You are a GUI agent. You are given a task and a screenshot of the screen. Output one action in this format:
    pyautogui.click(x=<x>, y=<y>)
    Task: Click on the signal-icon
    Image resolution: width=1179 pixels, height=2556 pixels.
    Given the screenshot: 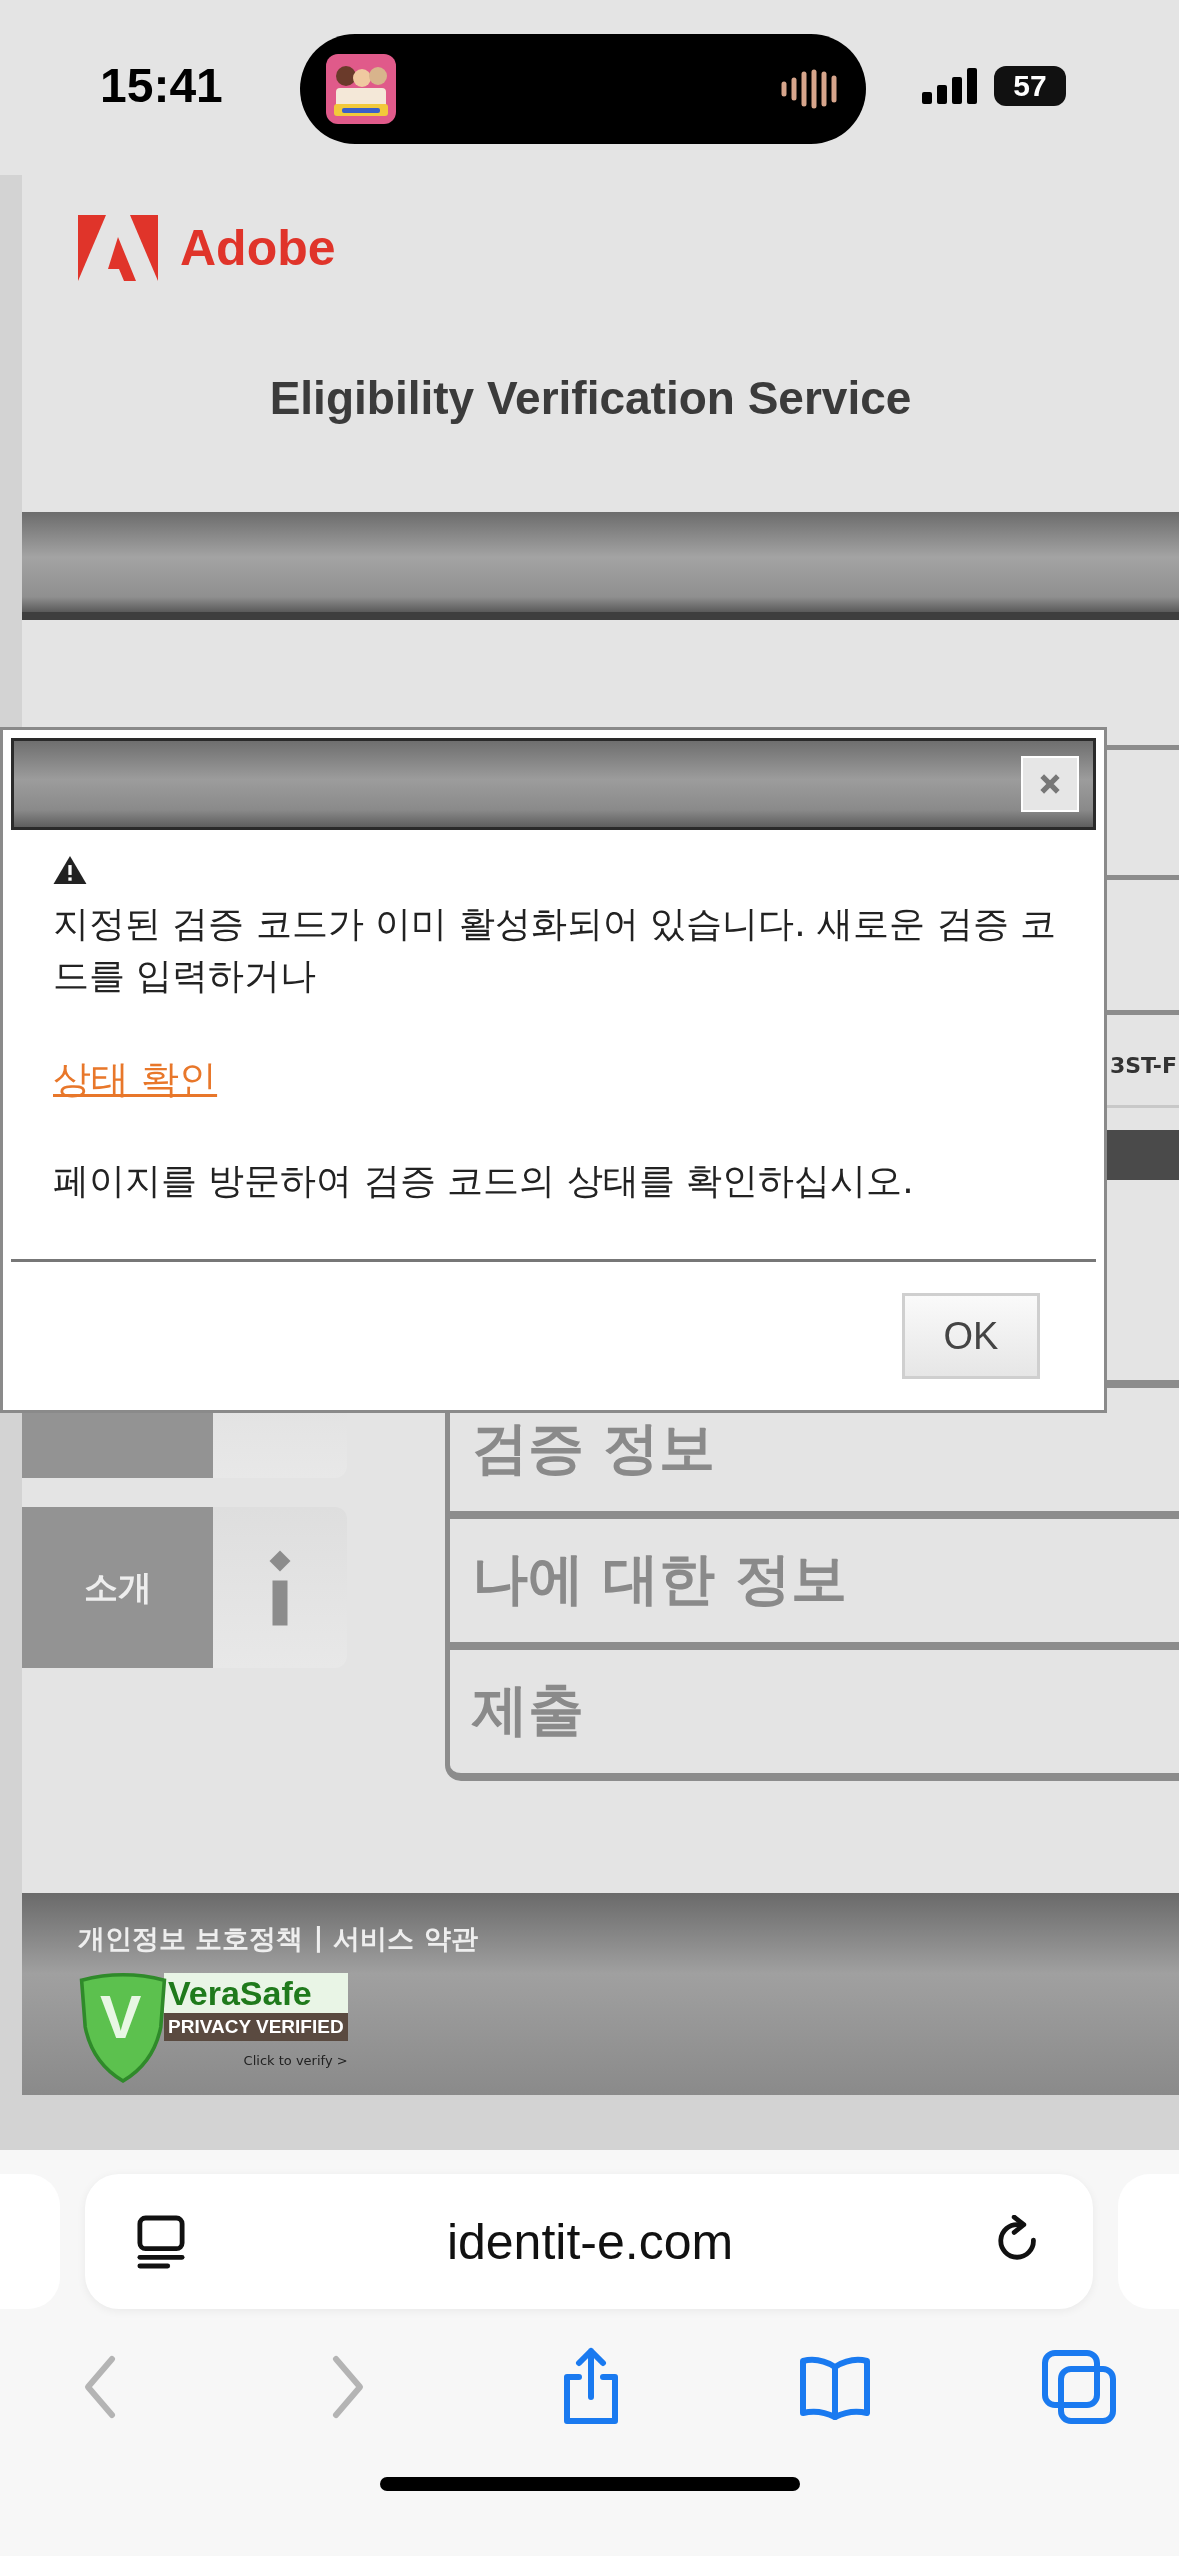 What is the action you would take?
    pyautogui.click(x=950, y=86)
    